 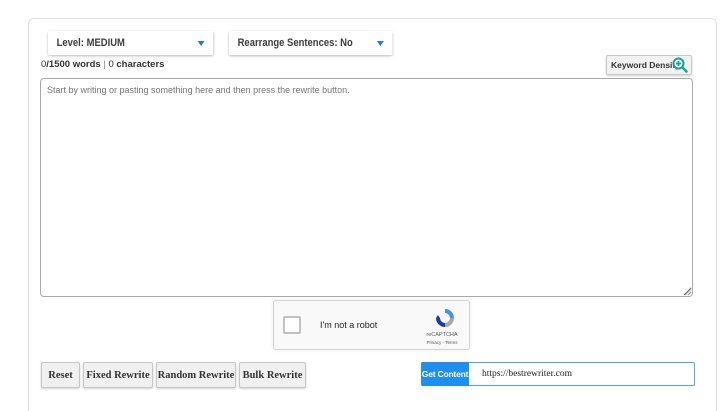 I want to click on recaptcha-checkbox, so click(x=292, y=325).